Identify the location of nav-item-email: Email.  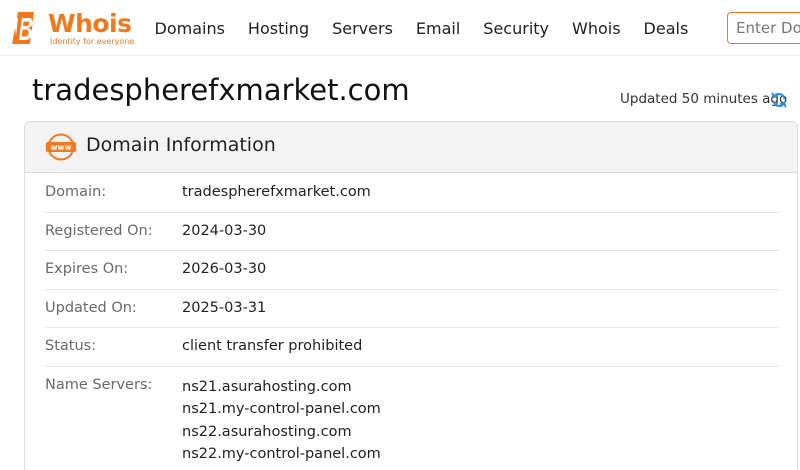
(437, 28).